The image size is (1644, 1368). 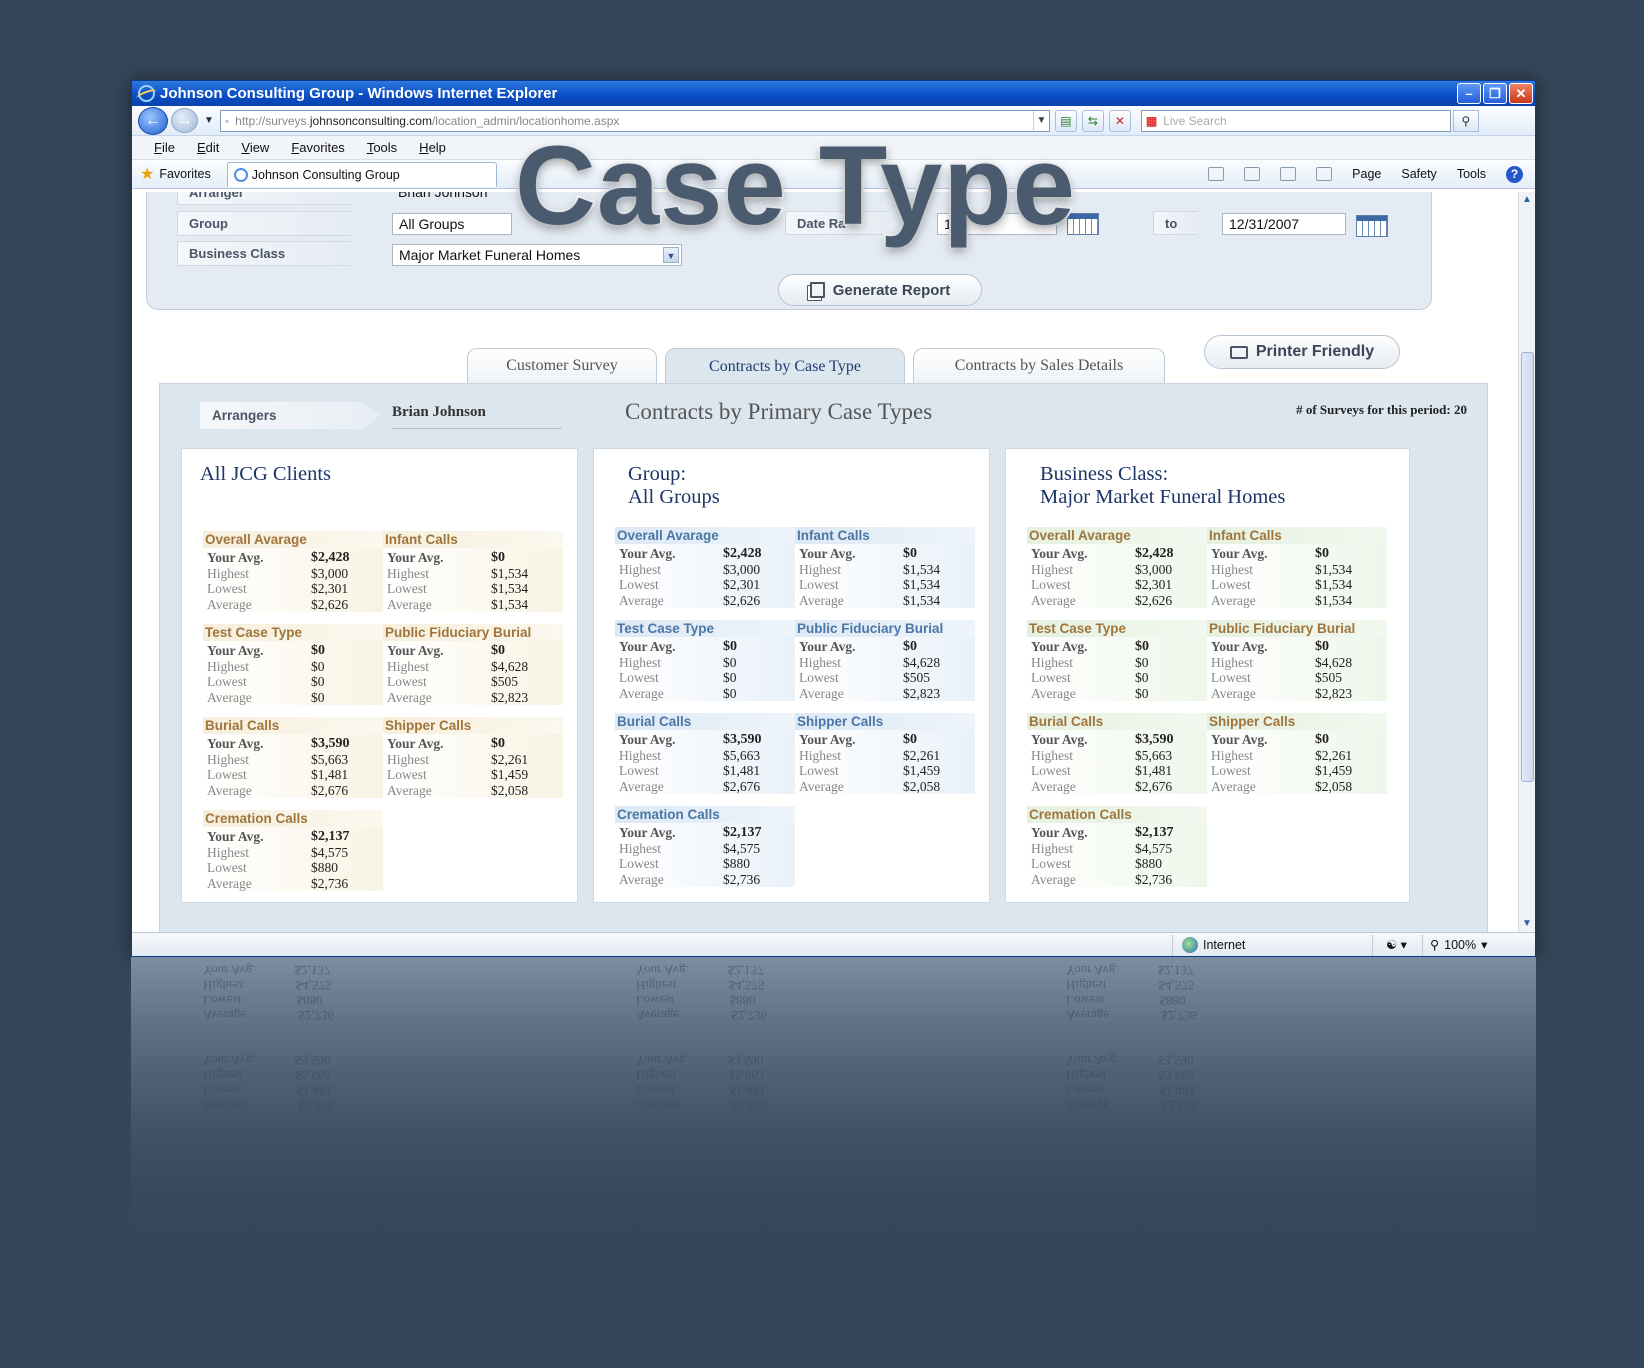 I want to click on stat-row: Highest $0, so click(x=295, y=667).